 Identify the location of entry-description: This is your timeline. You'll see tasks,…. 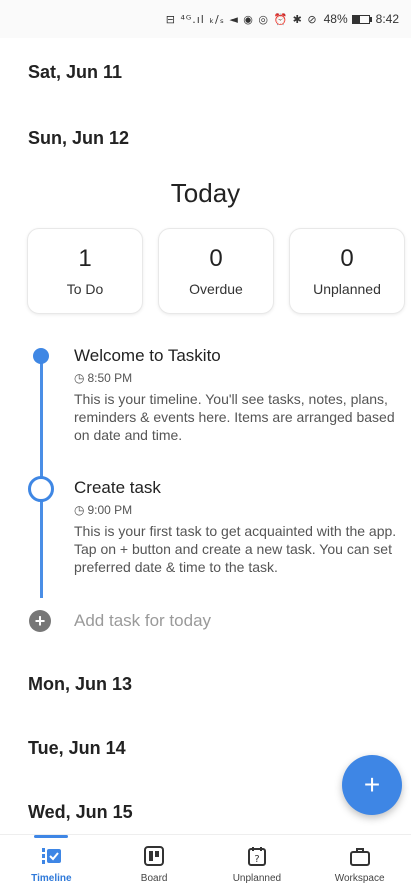
(234, 417).